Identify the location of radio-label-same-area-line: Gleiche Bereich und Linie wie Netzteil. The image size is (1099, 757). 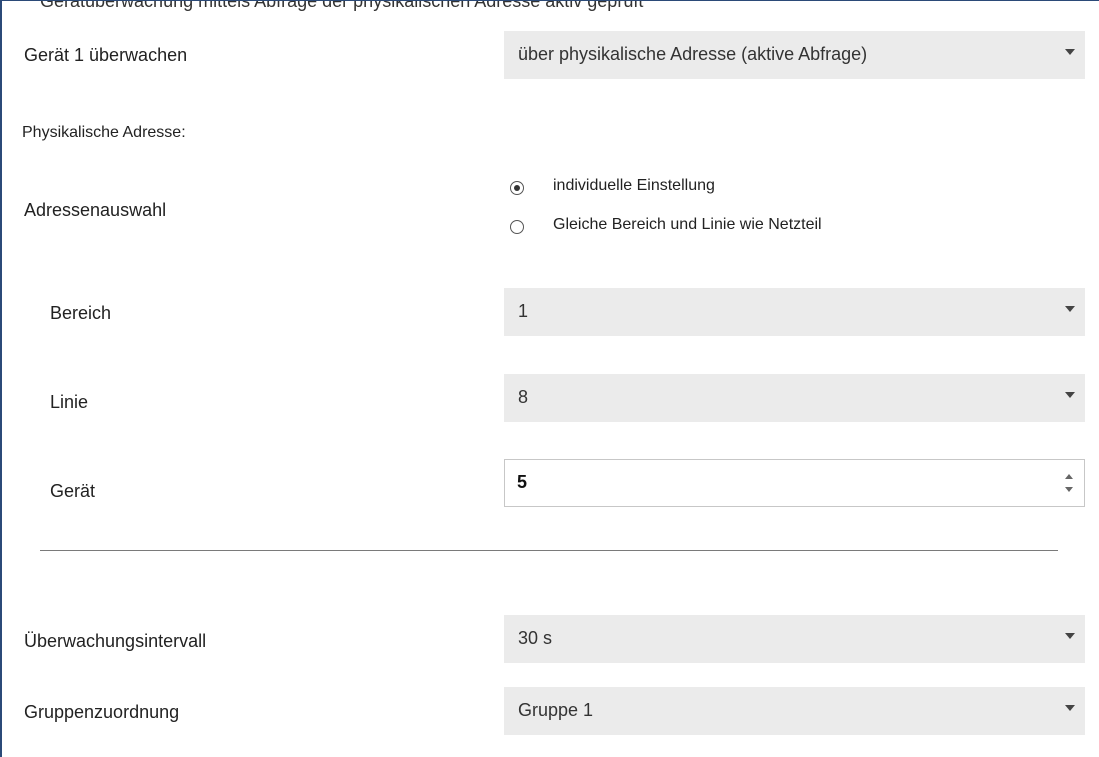
(687, 224).